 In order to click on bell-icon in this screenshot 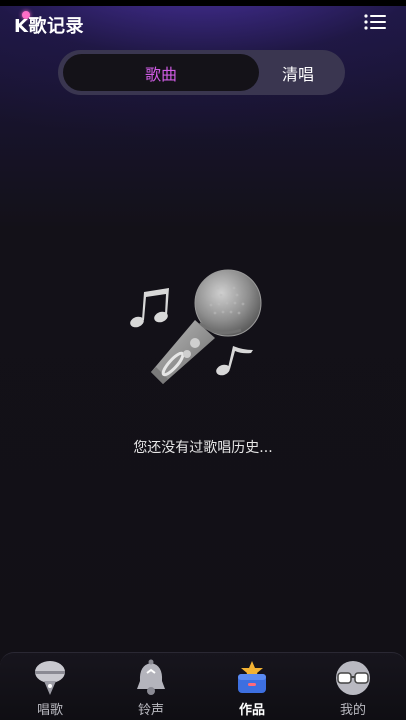, I will do `click(151, 677)`.